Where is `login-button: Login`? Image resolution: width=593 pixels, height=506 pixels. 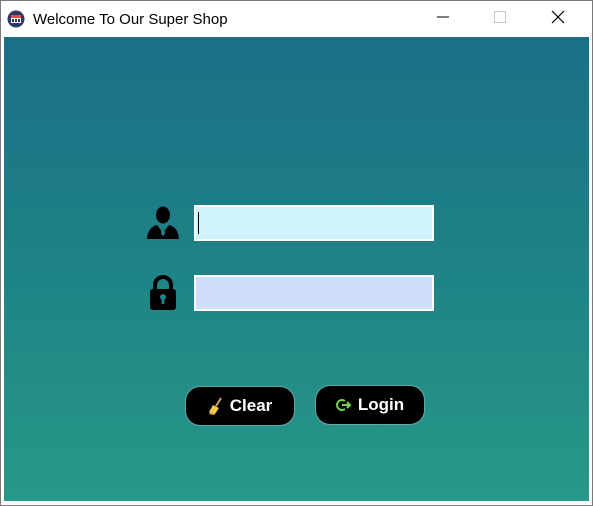 login-button: Login is located at coordinates (370, 405).